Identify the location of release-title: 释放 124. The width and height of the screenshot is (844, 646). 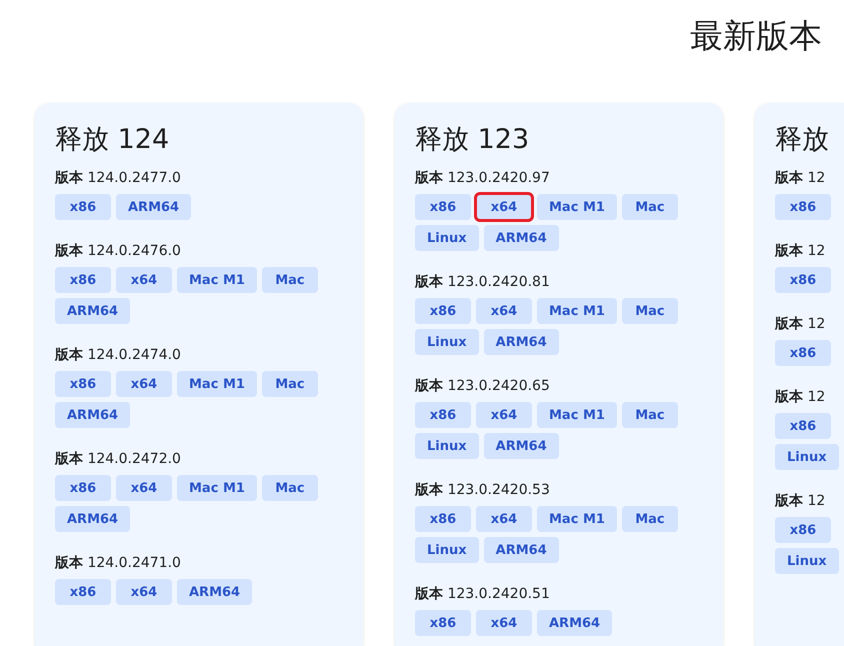
(112, 140).